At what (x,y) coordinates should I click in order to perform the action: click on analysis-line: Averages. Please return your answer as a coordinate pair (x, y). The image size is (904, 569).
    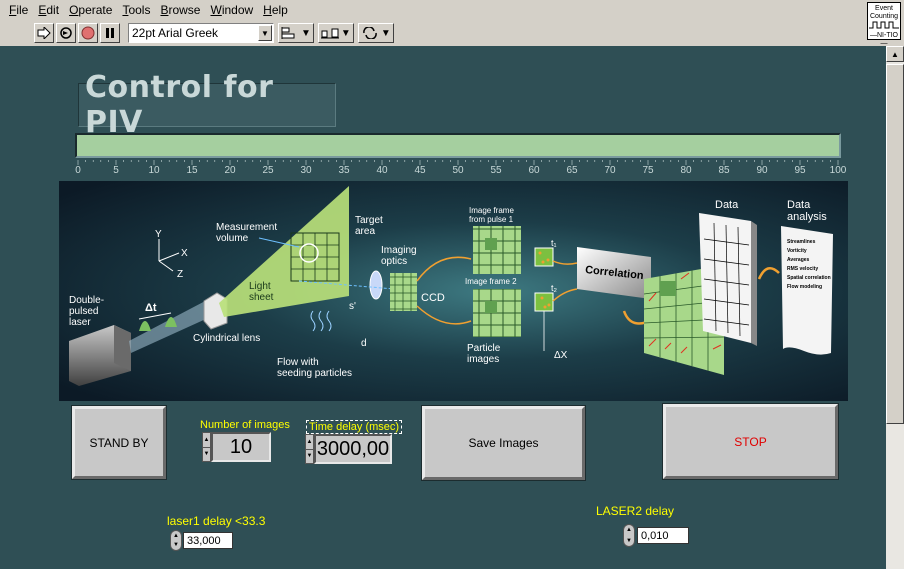
    Looking at the image, I should click on (798, 260).